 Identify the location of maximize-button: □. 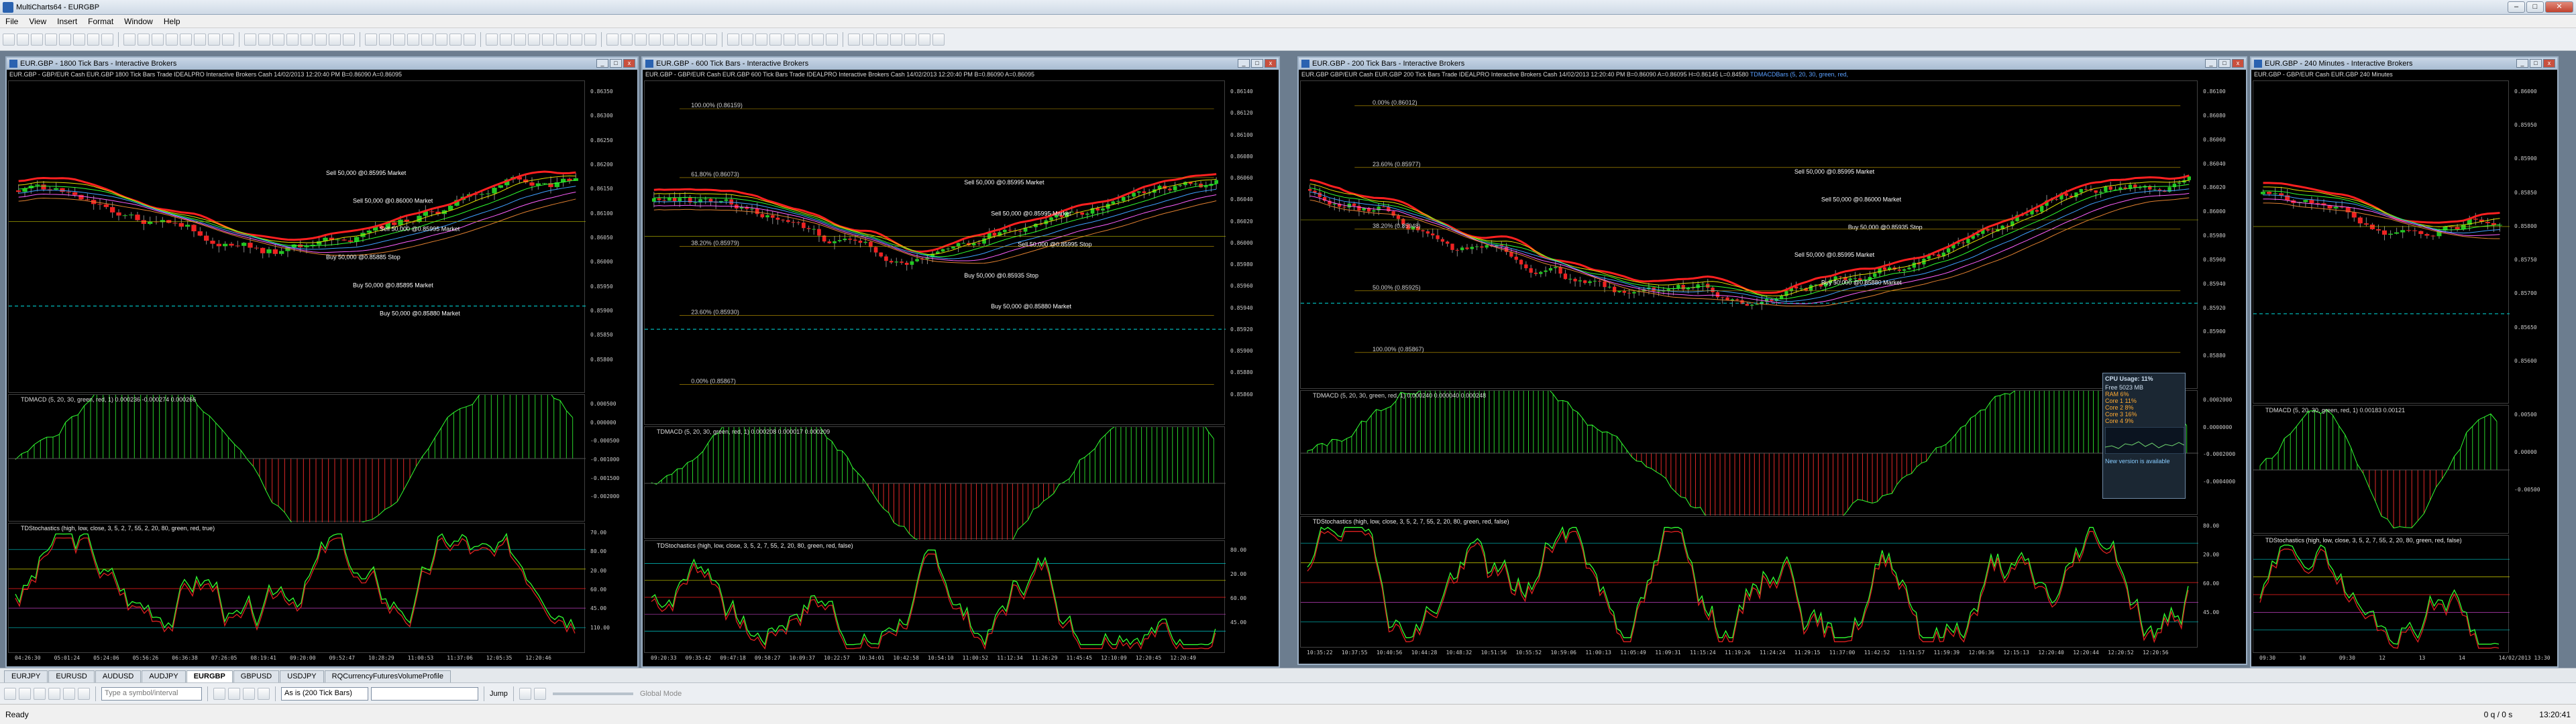
(2535, 7).